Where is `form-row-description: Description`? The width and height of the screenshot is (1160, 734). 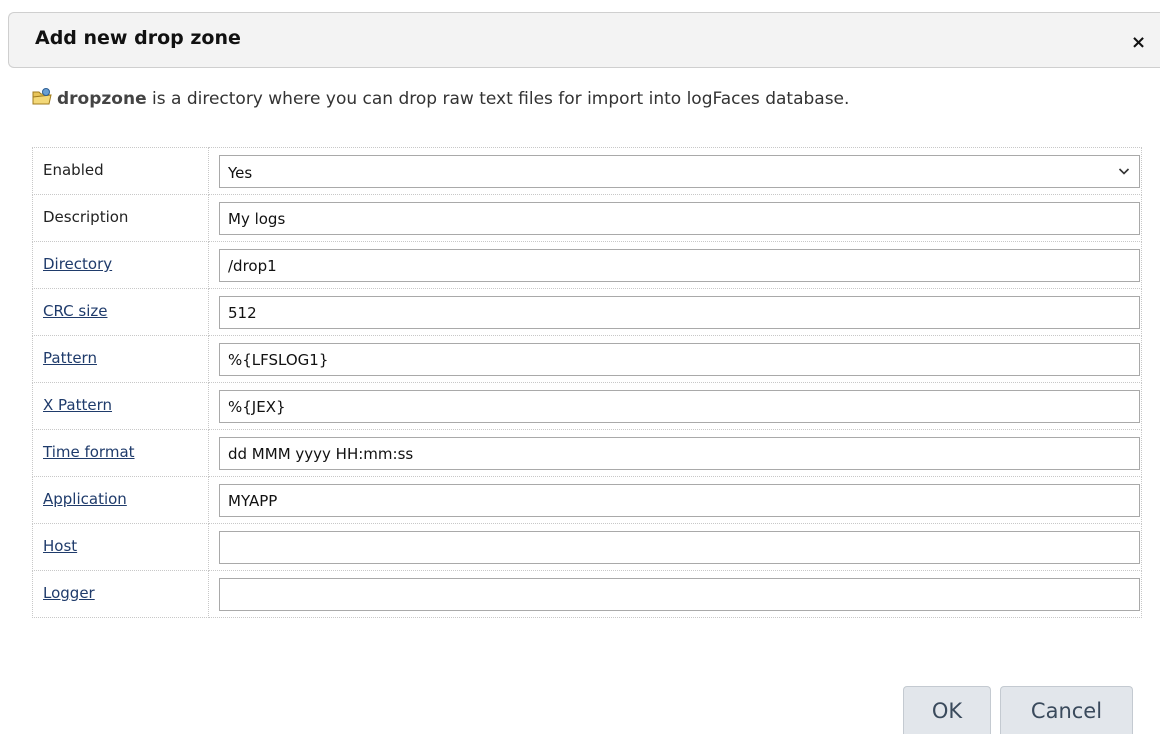
form-row-description: Description is located at coordinates (587, 218).